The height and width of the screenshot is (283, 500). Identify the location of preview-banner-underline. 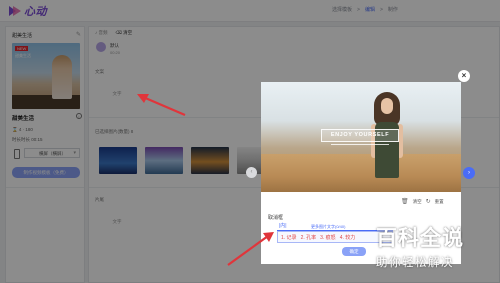
(360, 144).